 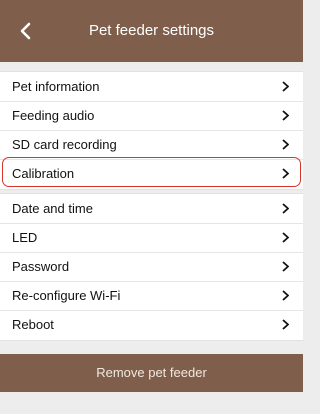 What do you see at coordinates (43, 173) in the screenshot?
I see `menu-item-label: Calibration` at bounding box center [43, 173].